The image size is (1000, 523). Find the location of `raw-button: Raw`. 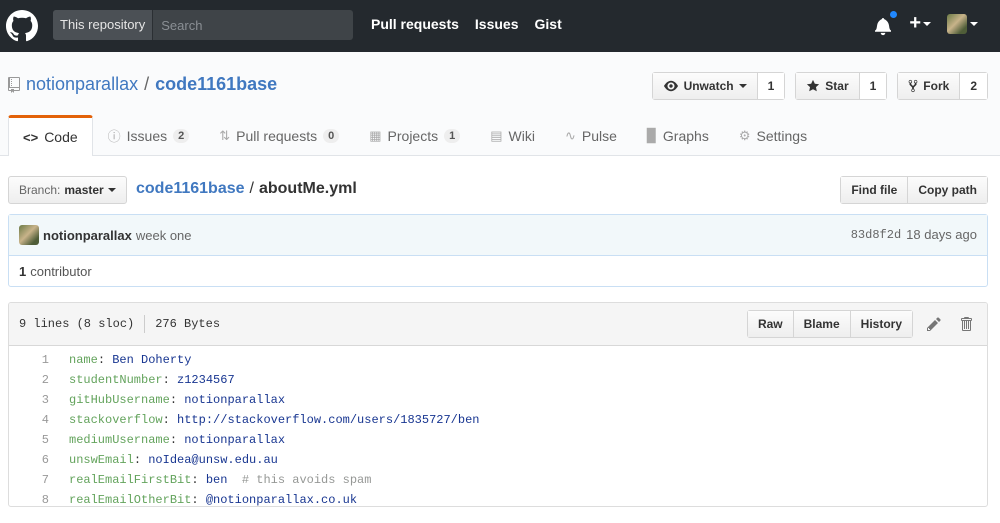

raw-button: Raw is located at coordinates (770, 324).